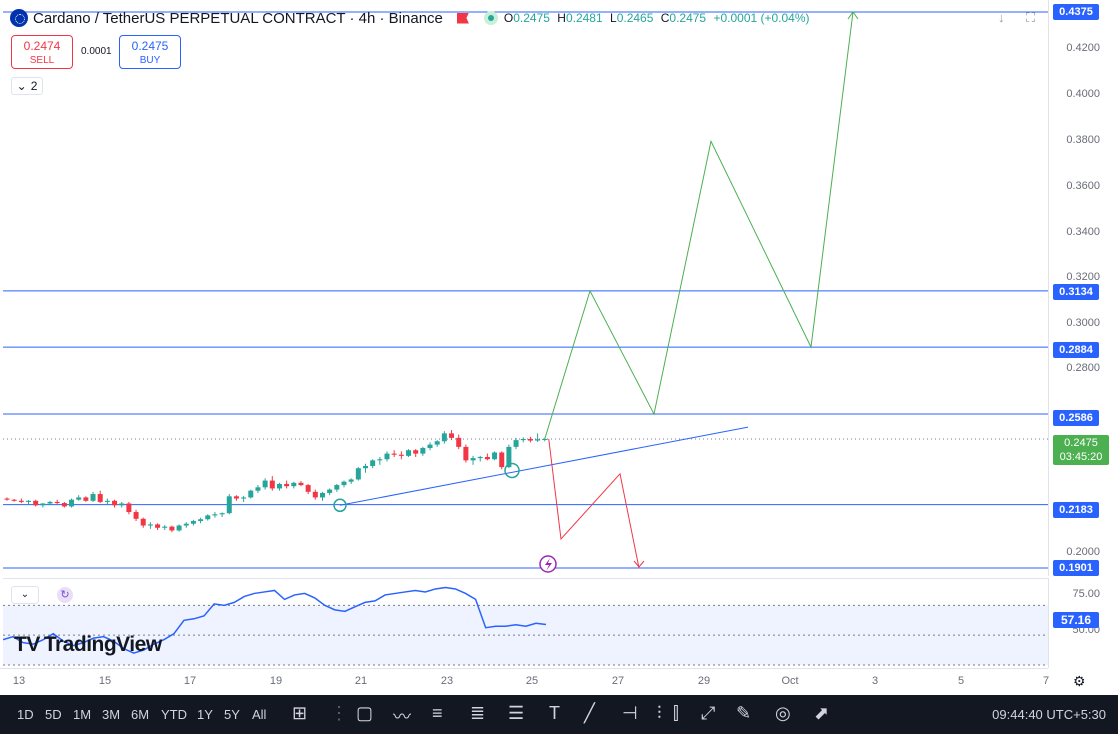 This screenshot has height=734, width=1118. What do you see at coordinates (232, 714) in the screenshot?
I see `range-5y-button: 5Y` at bounding box center [232, 714].